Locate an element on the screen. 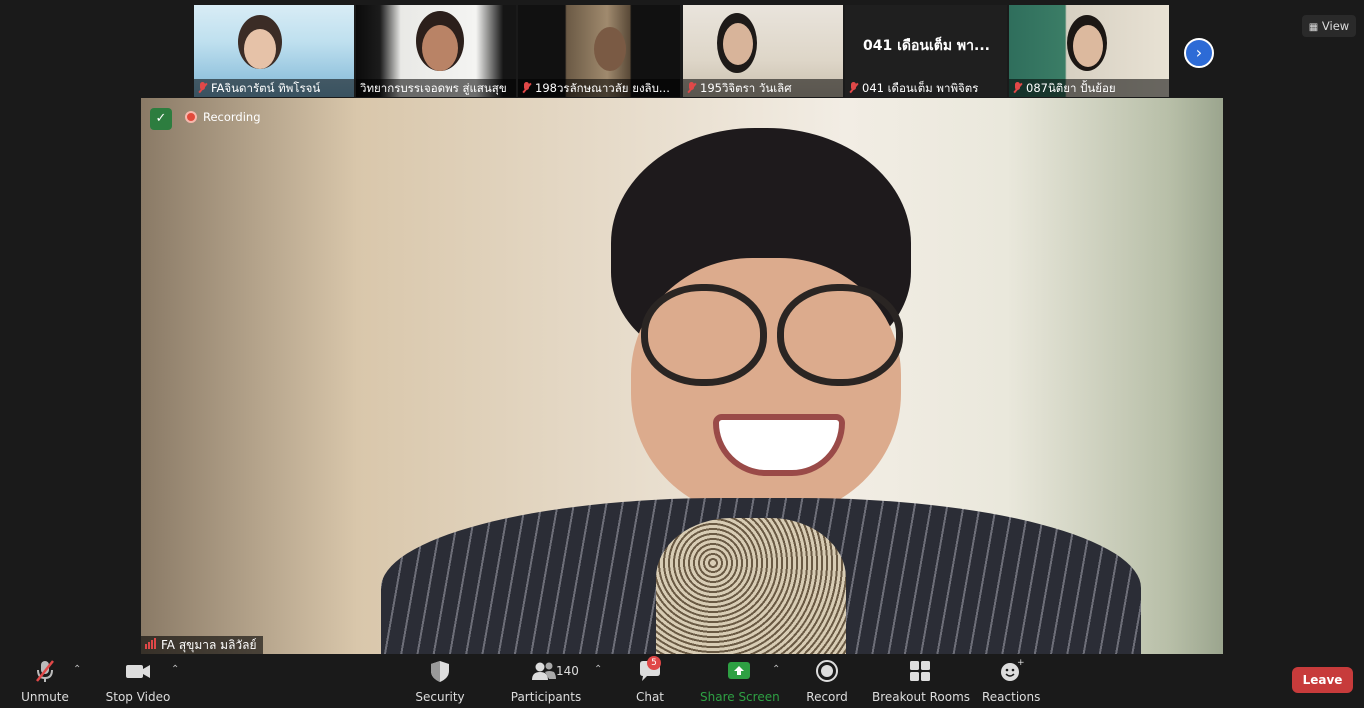  chat-icon: 5 is located at coordinates (650, 670).